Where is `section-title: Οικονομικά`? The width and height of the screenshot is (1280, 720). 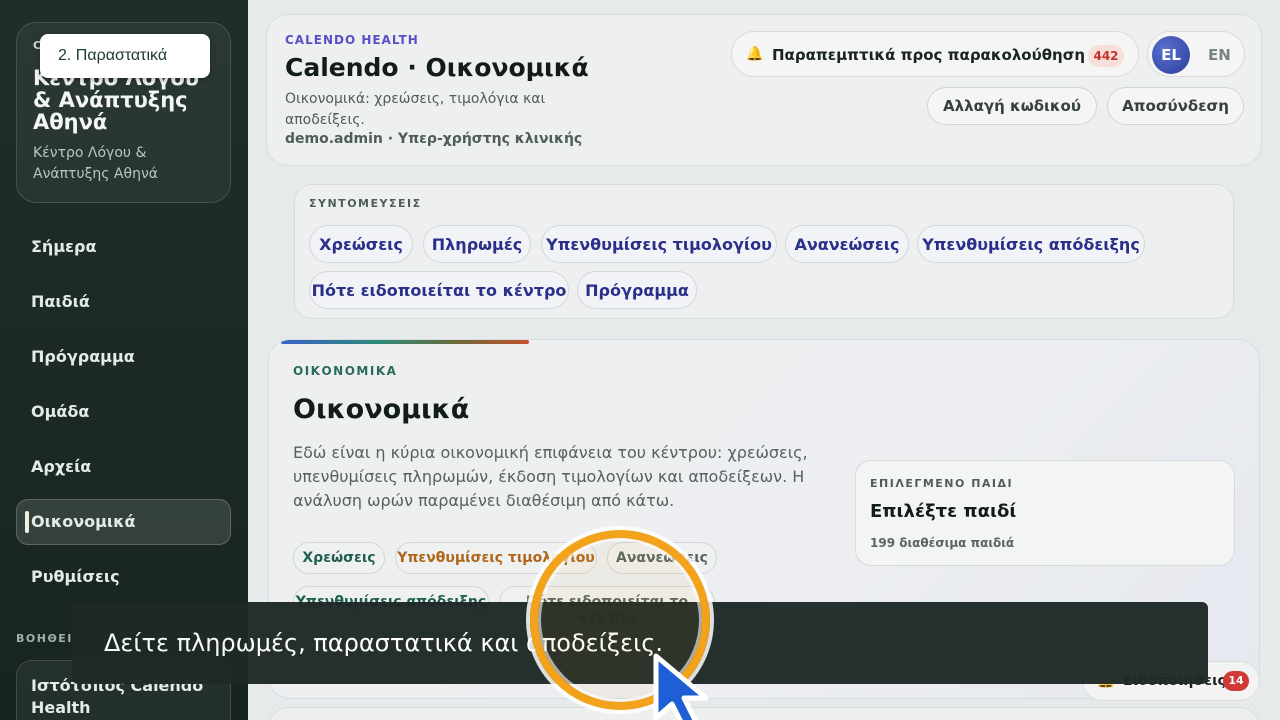
section-title: Οικονομικά is located at coordinates (381, 409).